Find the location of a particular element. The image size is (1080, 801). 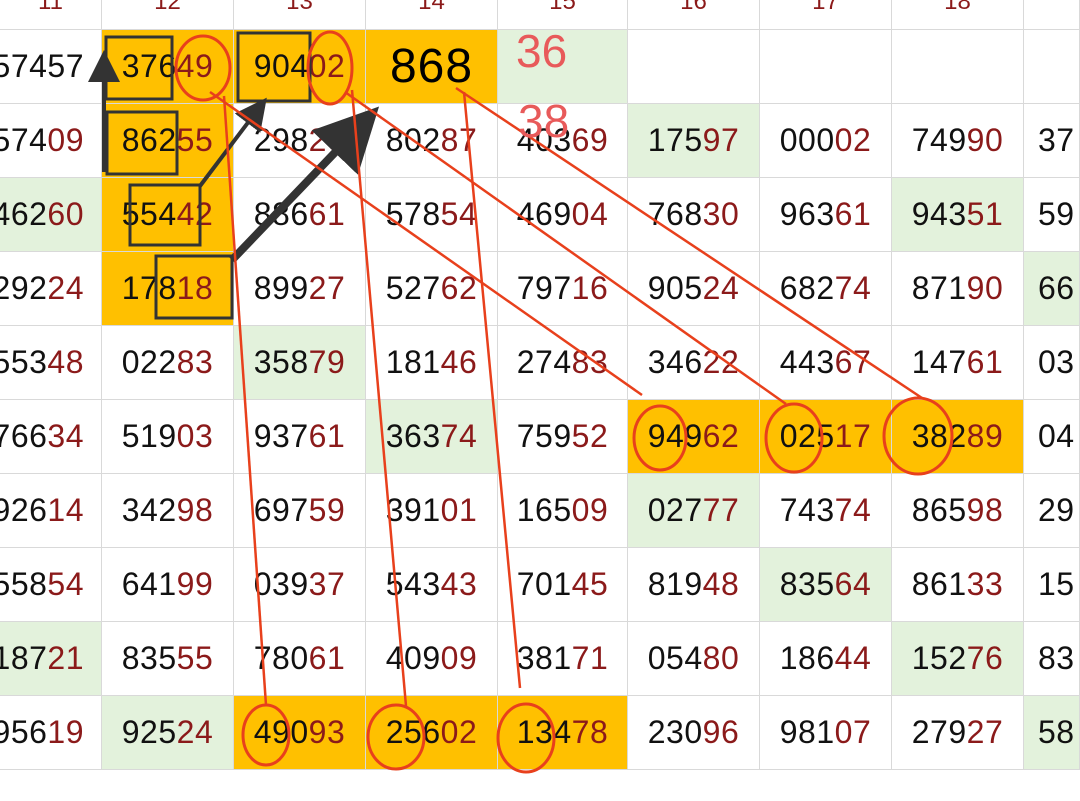

grid-cell: 409 09 is located at coordinates (432, 659).